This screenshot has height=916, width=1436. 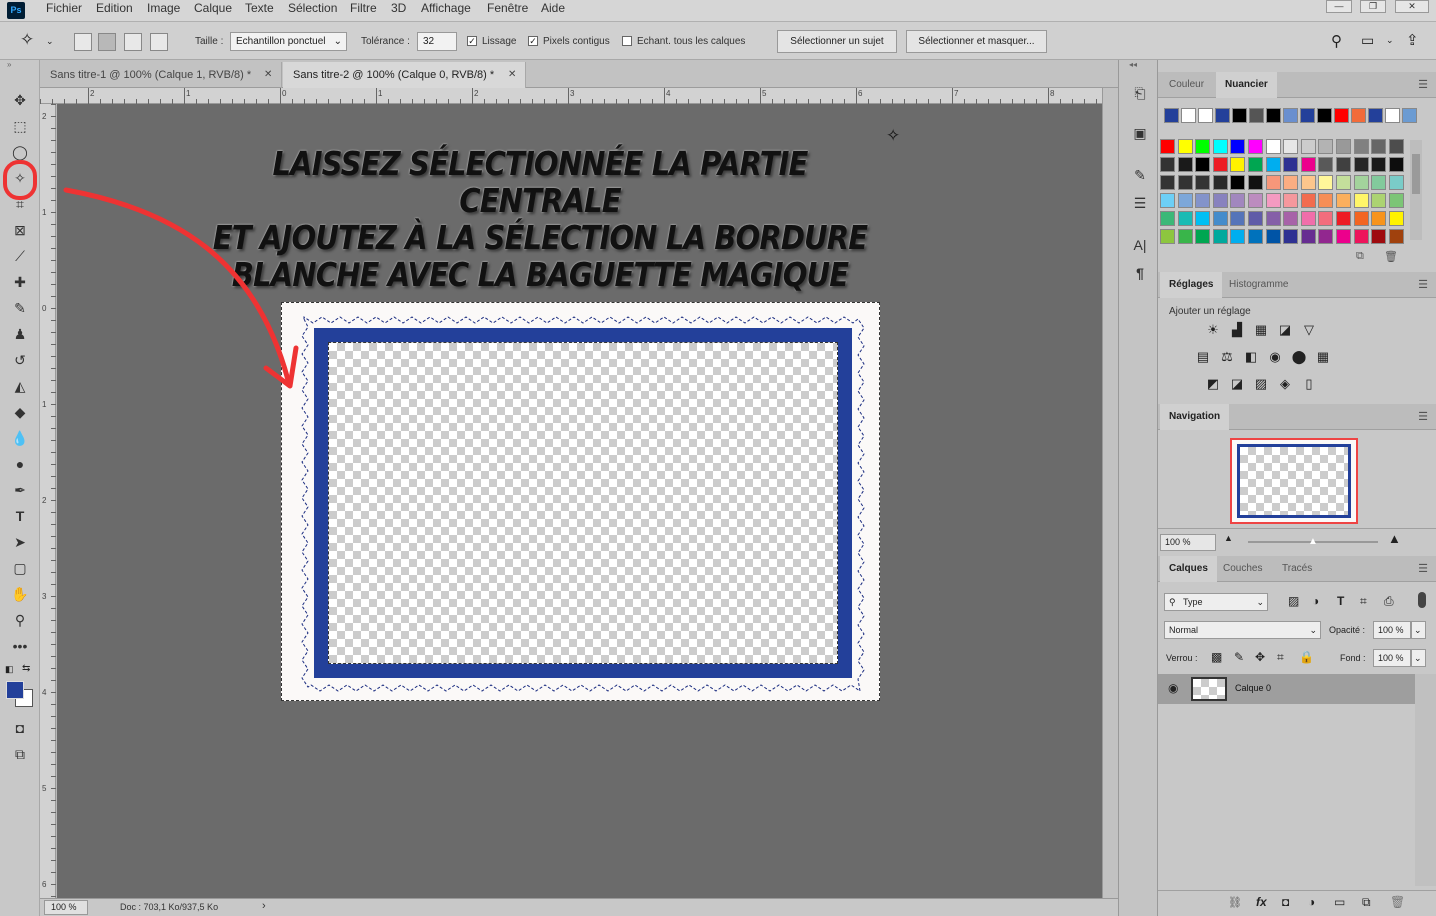 I want to click on adjustment-icon: ☀, so click(x=1213, y=330).